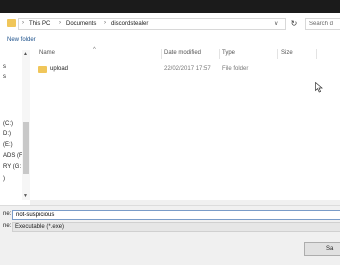 This screenshot has height=265, width=340. What do you see at coordinates (152, 24) in the screenshot?
I see `address-box: › This PC › Documents › discordstealer ∨` at bounding box center [152, 24].